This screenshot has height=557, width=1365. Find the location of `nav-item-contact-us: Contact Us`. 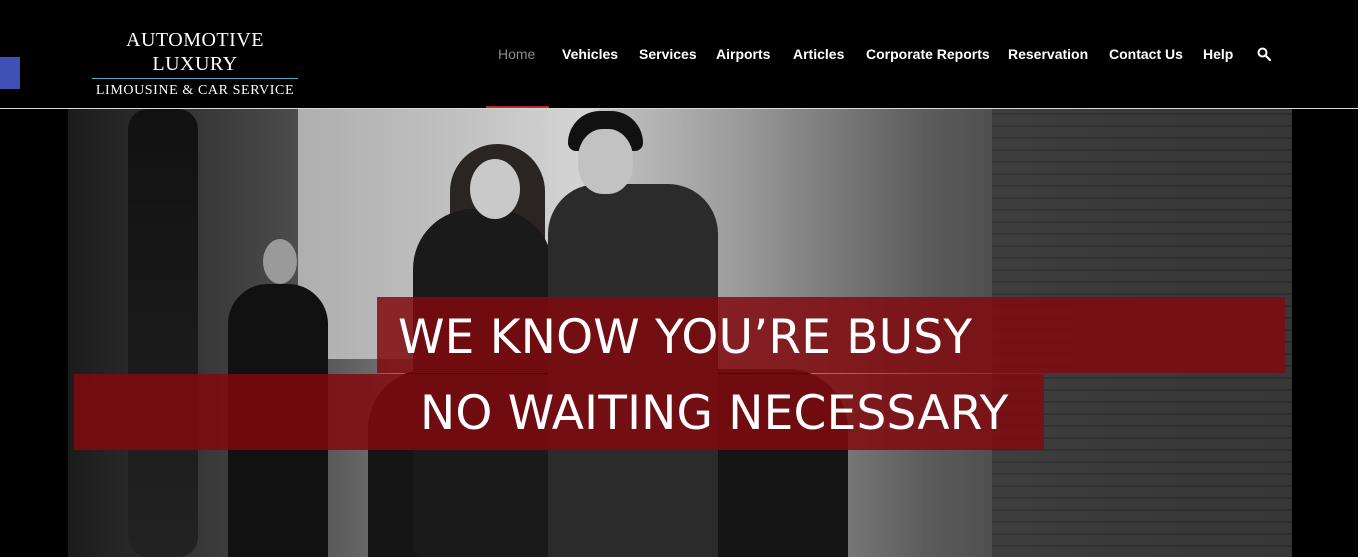

nav-item-contact-us: Contact Us is located at coordinates (1146, 54).